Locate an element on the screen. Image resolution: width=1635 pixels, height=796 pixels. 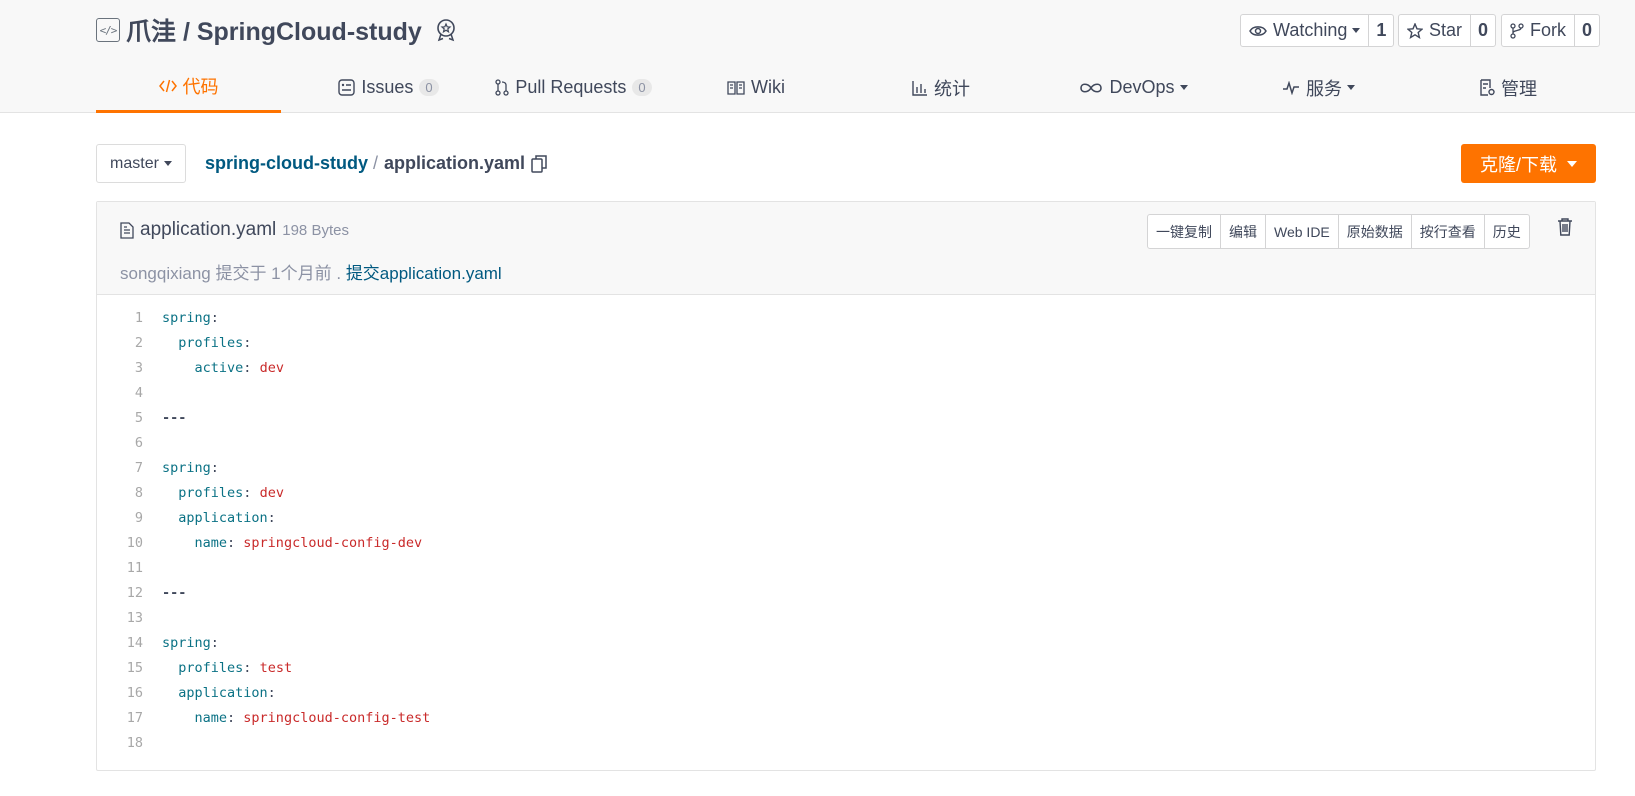
star-count: 0 is located at coordinates (1483, 30).